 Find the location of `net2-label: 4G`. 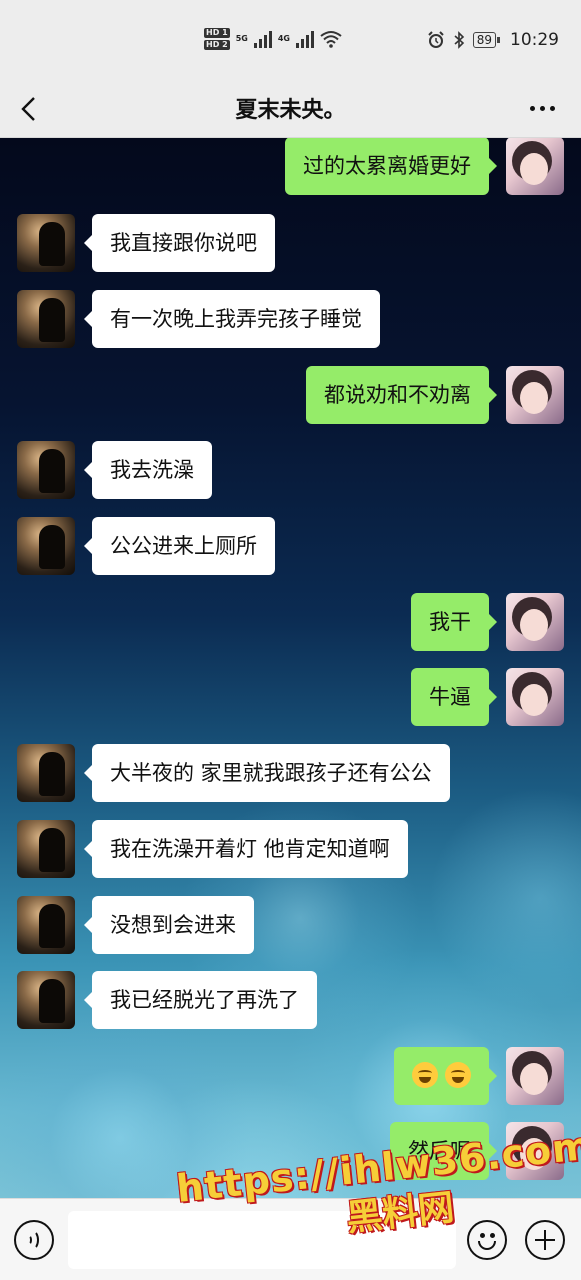

net2-label: 4G is located at coordinates (283, 38).